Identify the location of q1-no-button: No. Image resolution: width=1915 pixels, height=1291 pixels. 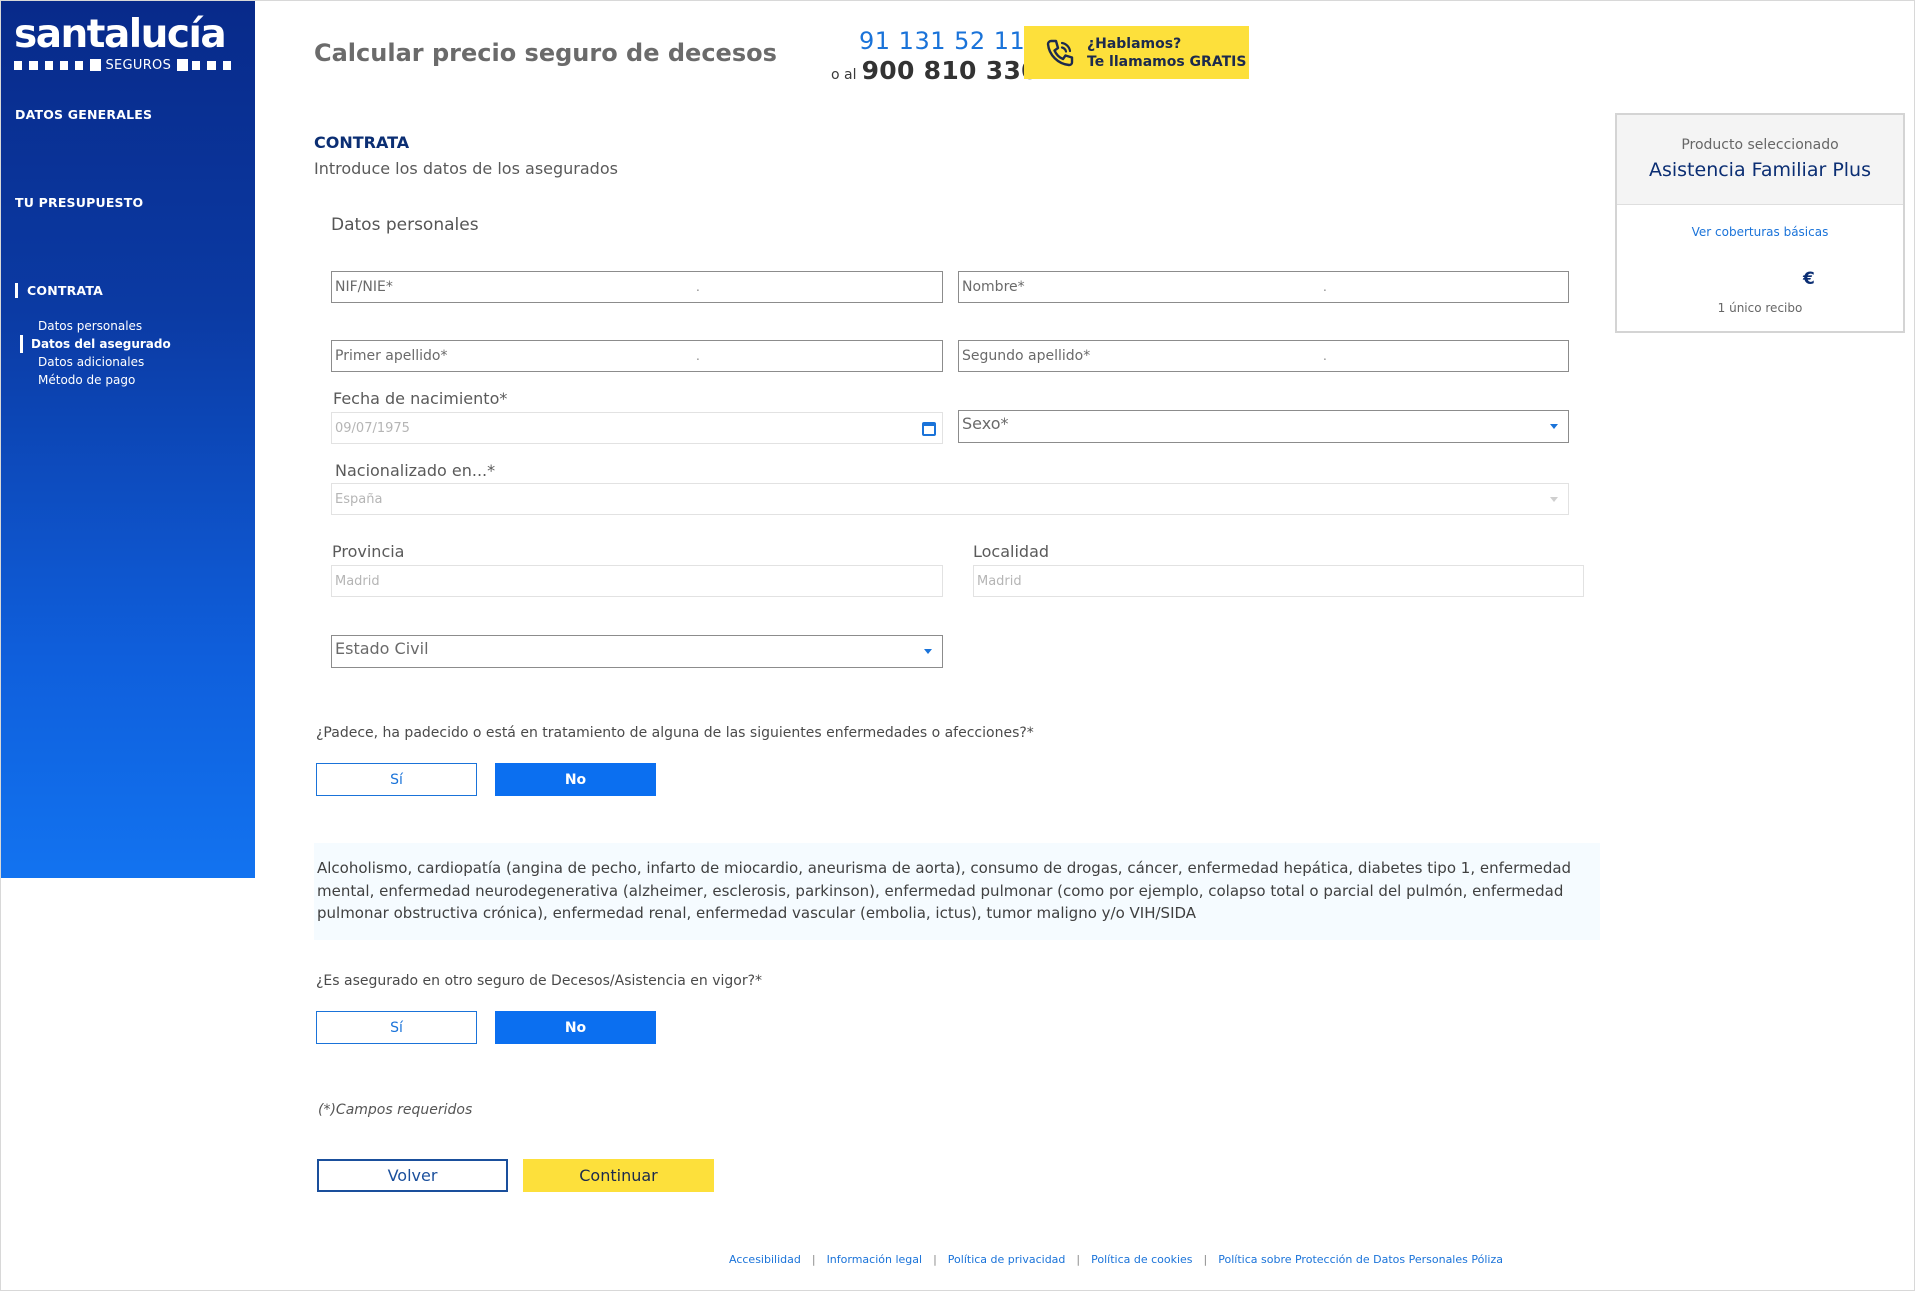
(575, 779).